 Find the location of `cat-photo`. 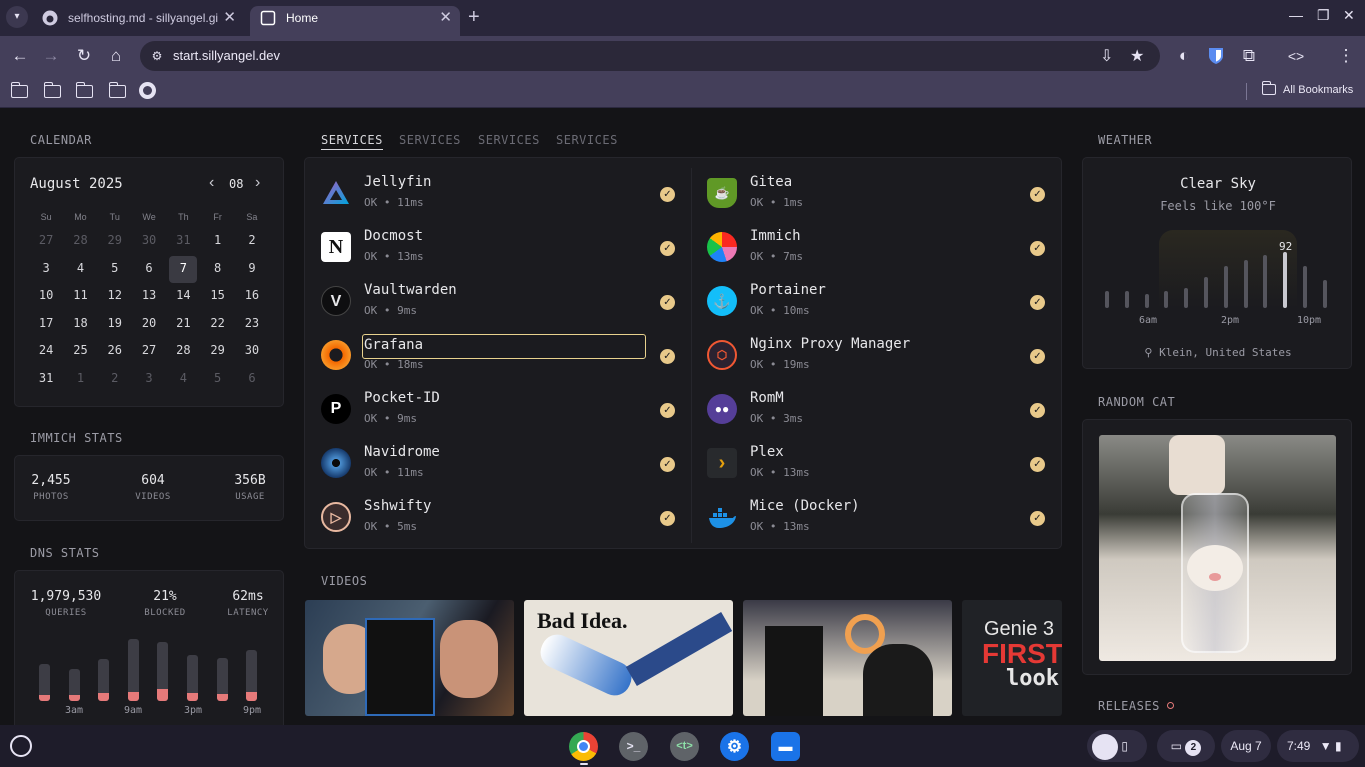

cat-photo is located at coordinates (1217, 548).